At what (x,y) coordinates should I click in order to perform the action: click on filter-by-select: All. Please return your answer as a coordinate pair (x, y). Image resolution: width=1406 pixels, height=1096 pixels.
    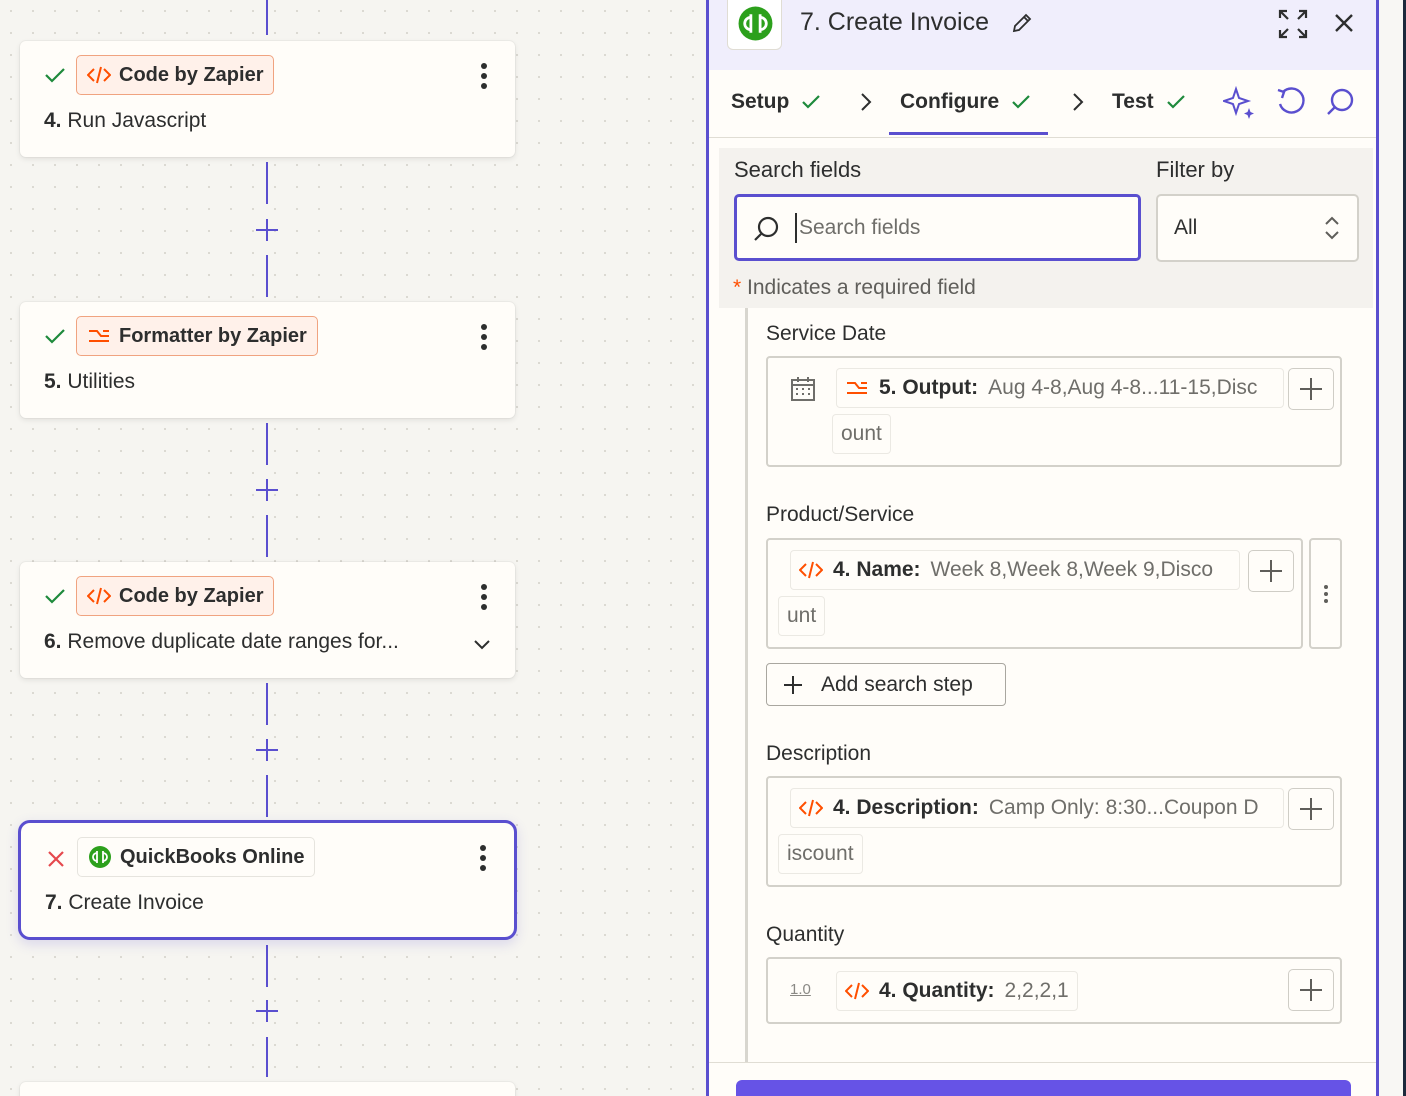
    Looking at the image, I should click on (1257, 228).